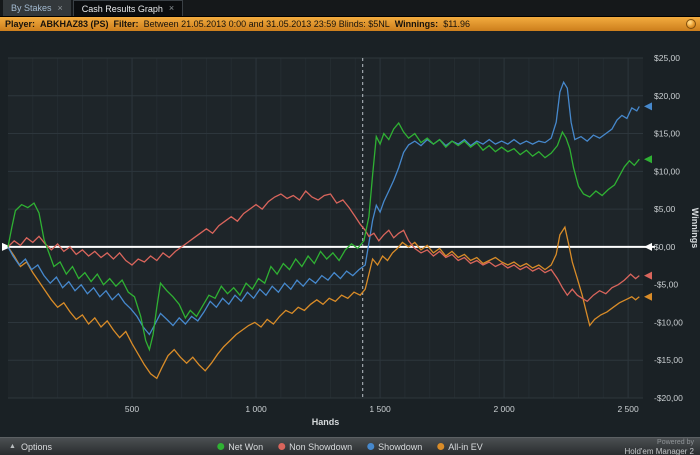 The image size is (700, 455). I want to click on legend-item-net-won: Net Won, so click(240, 447).